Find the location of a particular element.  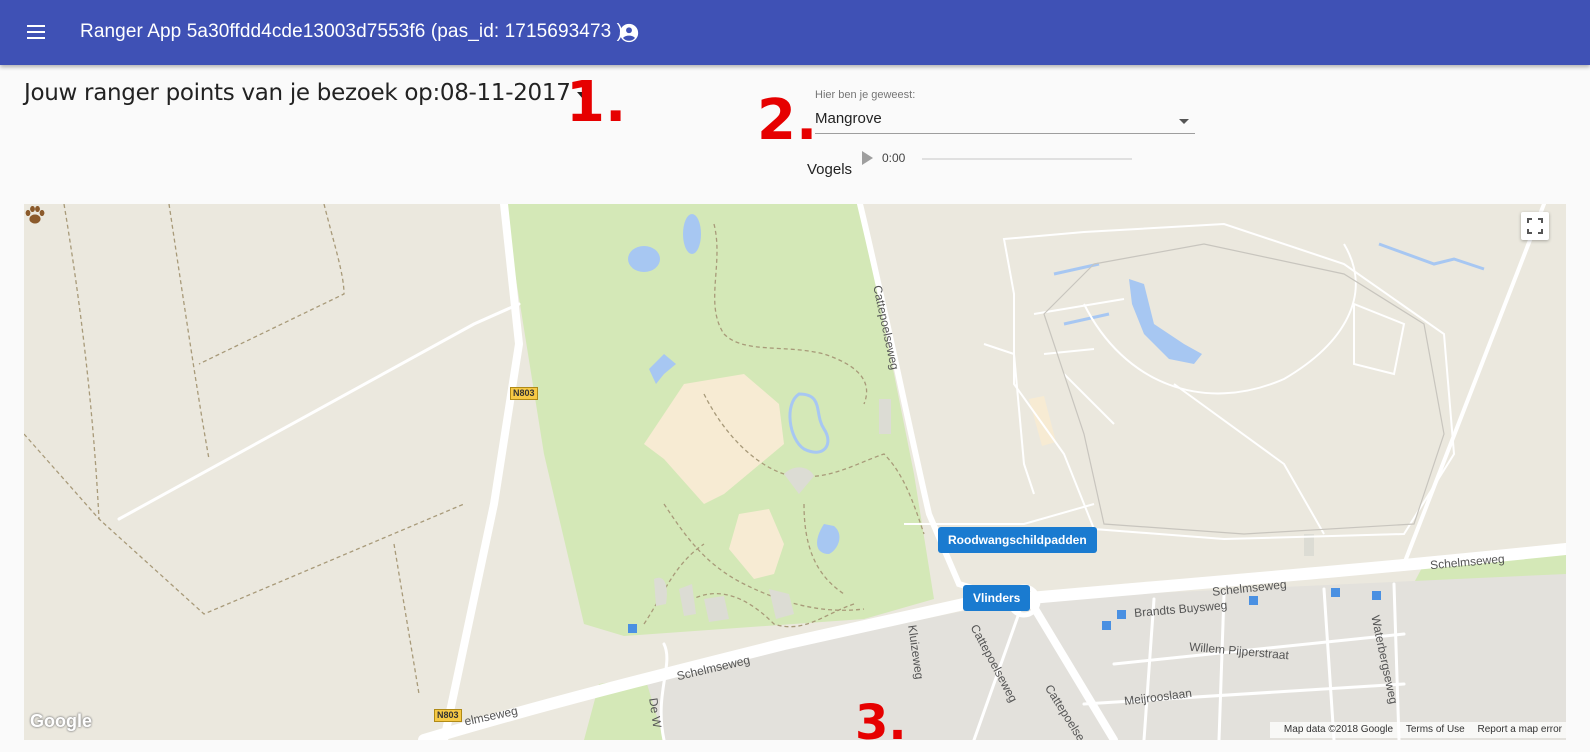

annotation-1: 1. is located at coordinates (596, 102).